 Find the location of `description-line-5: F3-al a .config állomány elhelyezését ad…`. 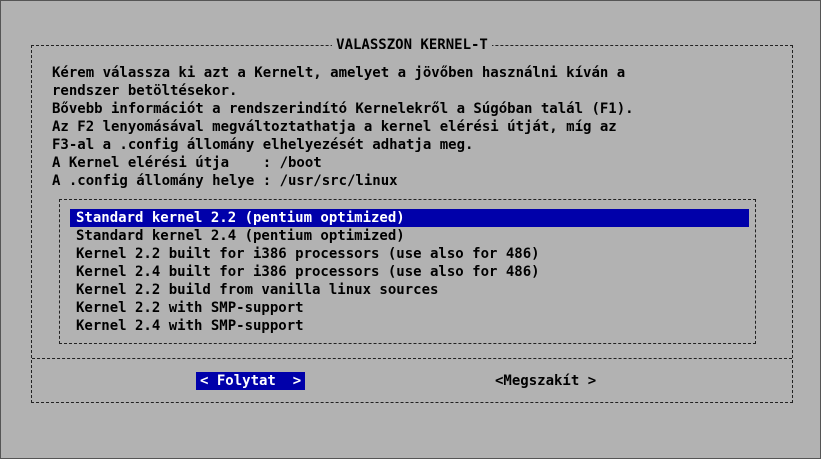

description-line-5: F3-al a .config állomány elhelyezését ad… is located at coordinates (263, 145).